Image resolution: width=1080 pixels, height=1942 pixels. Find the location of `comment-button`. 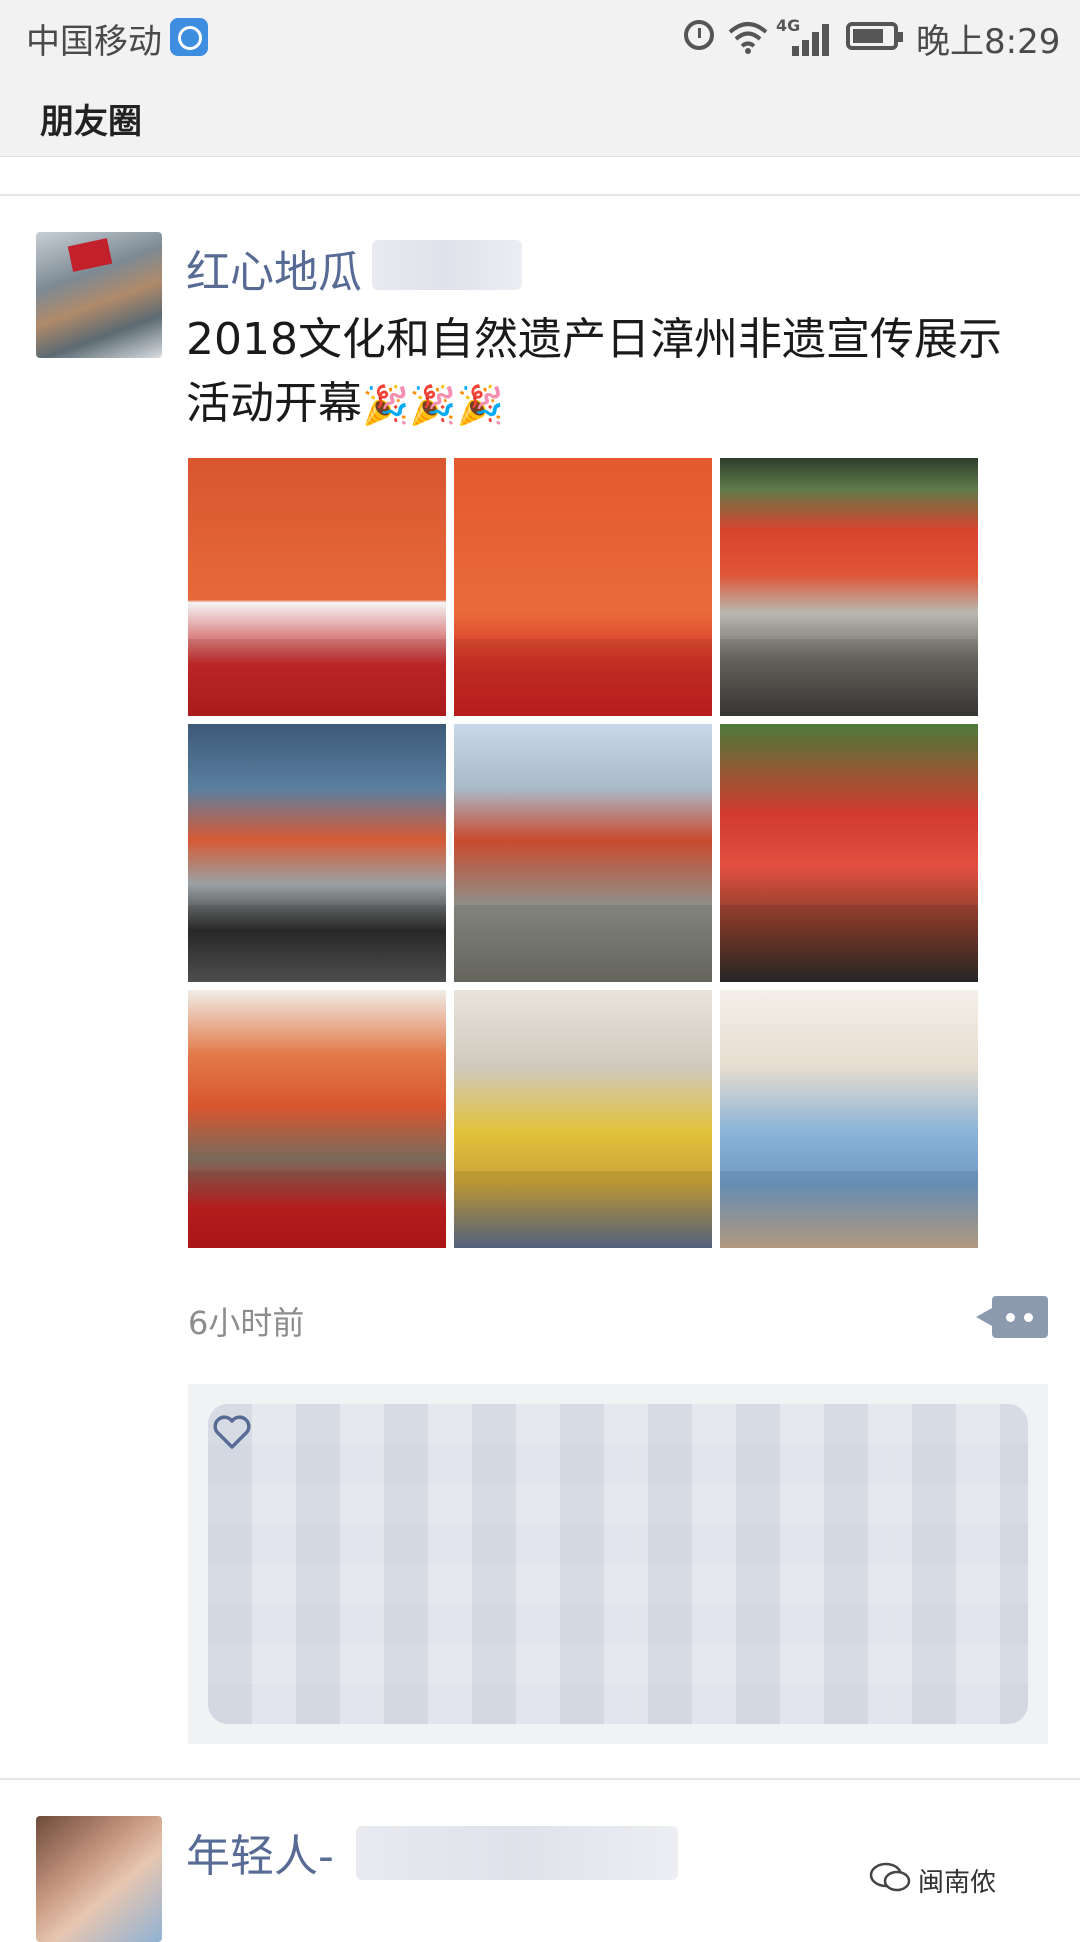

comment-button is located at coordinates (1012, 1317).